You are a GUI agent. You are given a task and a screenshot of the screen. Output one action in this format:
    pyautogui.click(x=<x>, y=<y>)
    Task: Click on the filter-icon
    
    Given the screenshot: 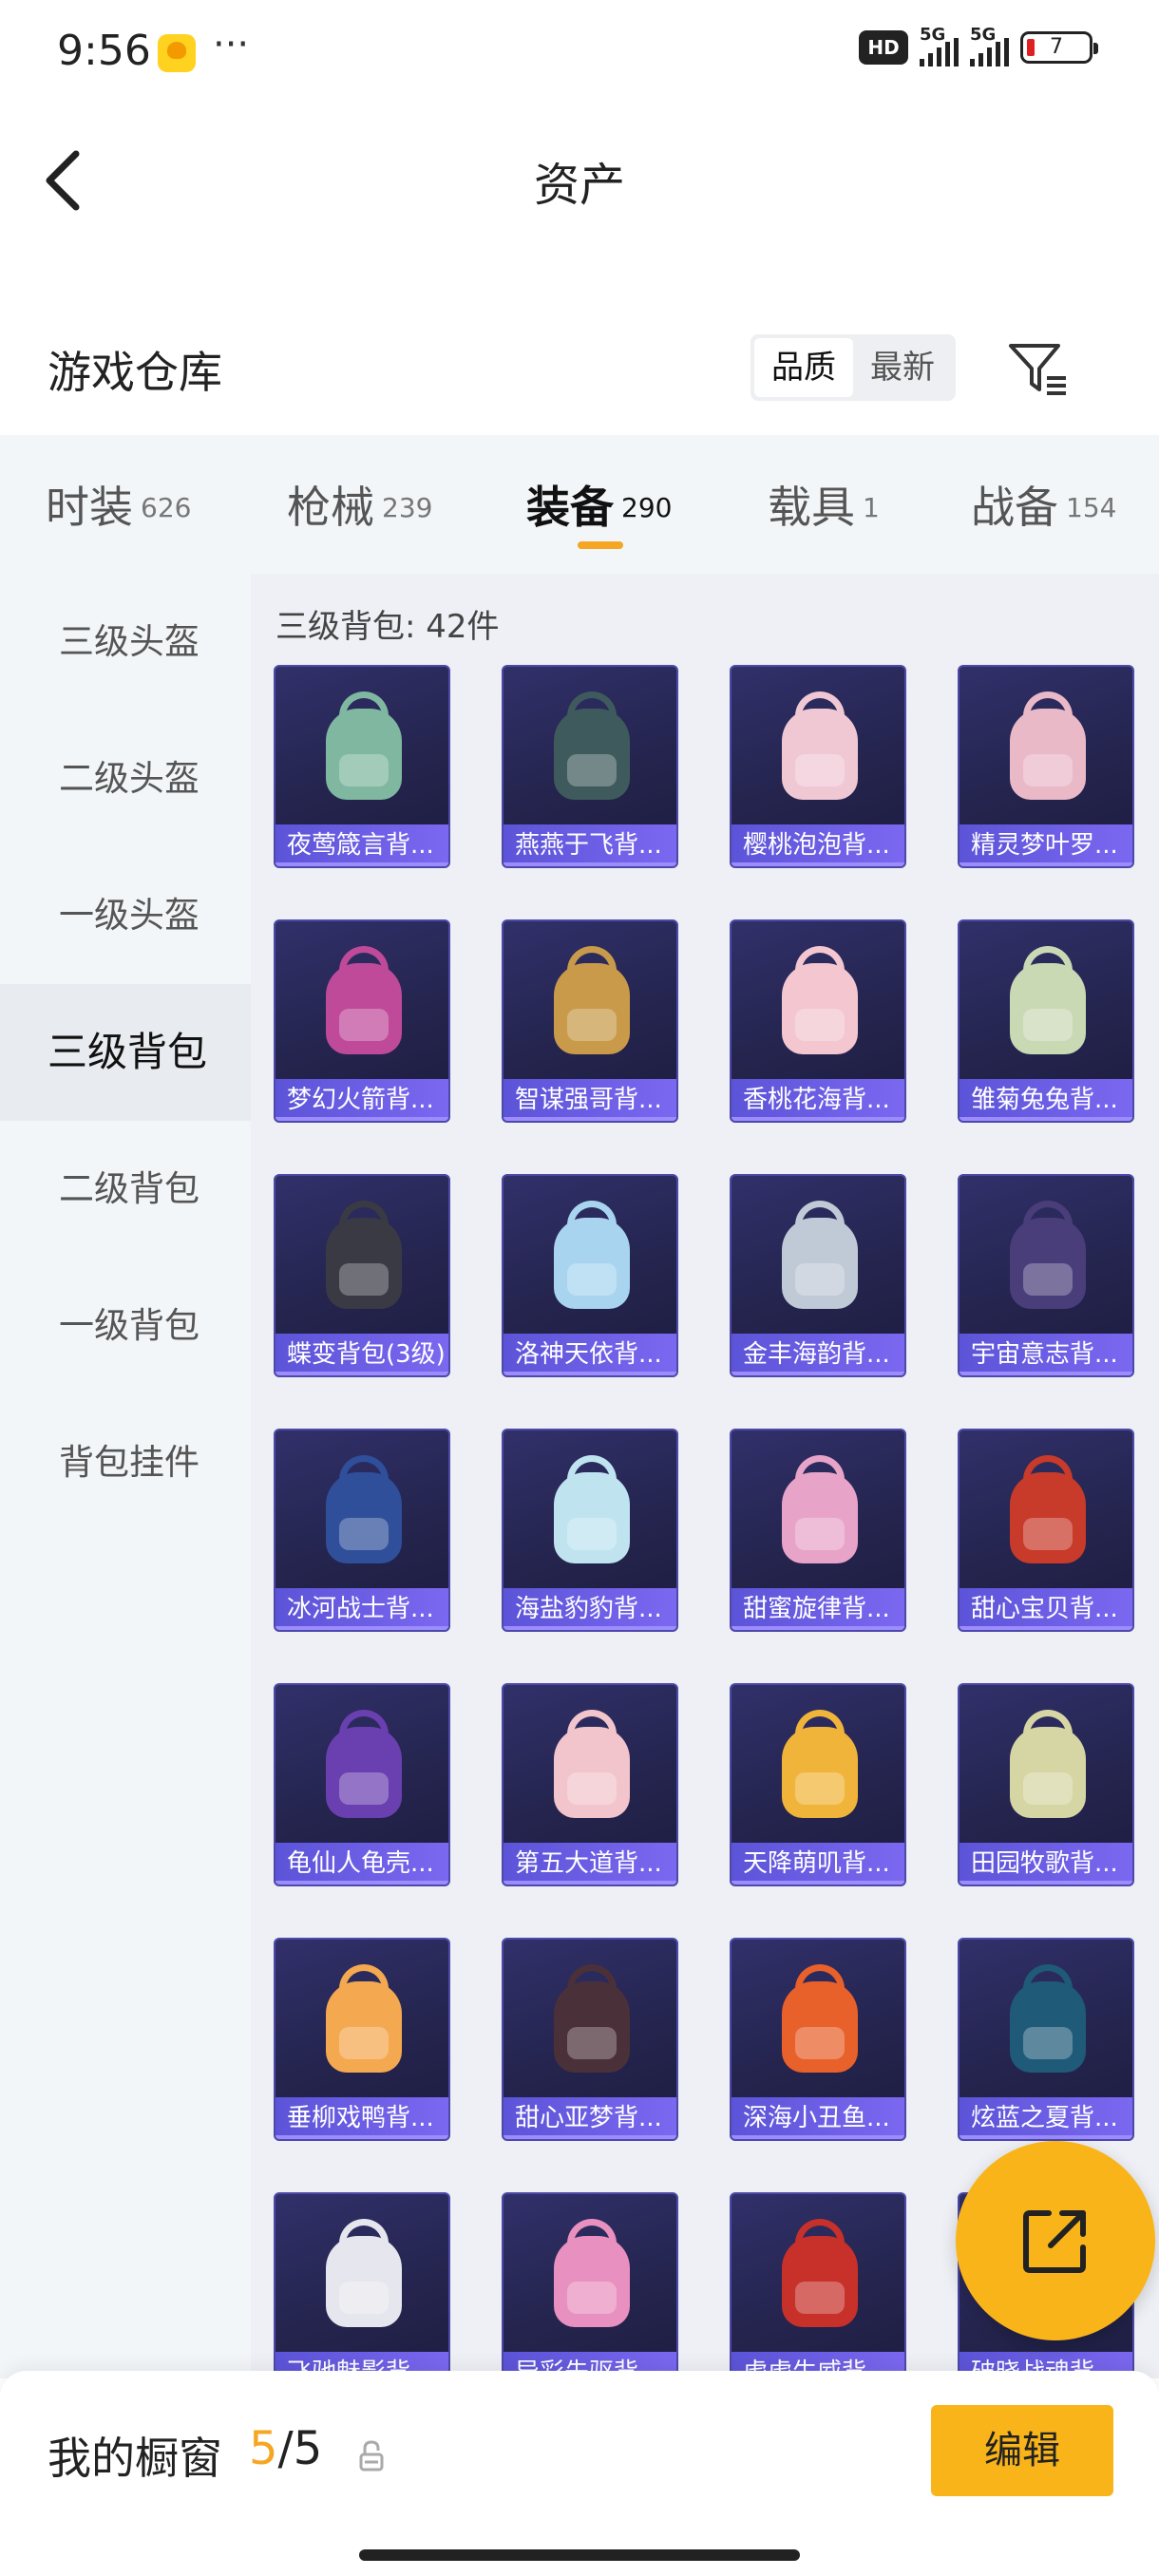 What is the action you would take?
    pyautogui.click(x=1037, y=369)
    